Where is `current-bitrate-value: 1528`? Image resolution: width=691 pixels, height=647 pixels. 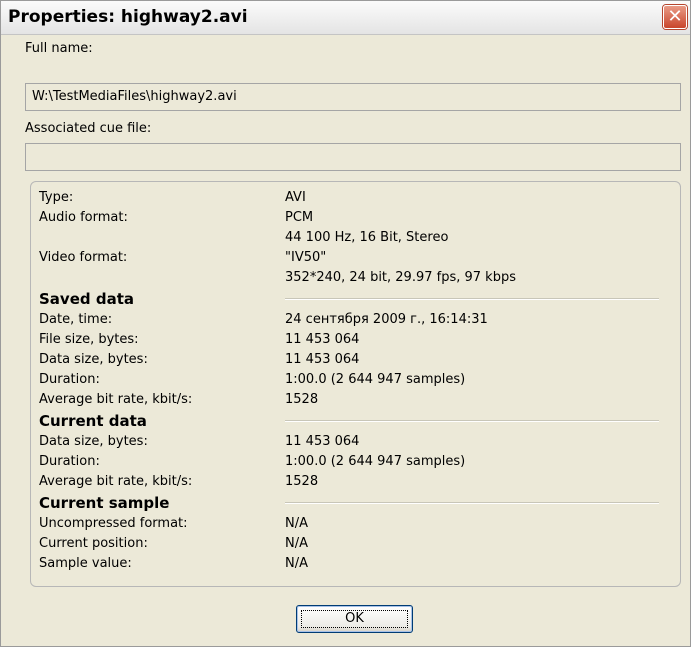
current-bitrate-value: 1528 is located at coordinates (302, 481).